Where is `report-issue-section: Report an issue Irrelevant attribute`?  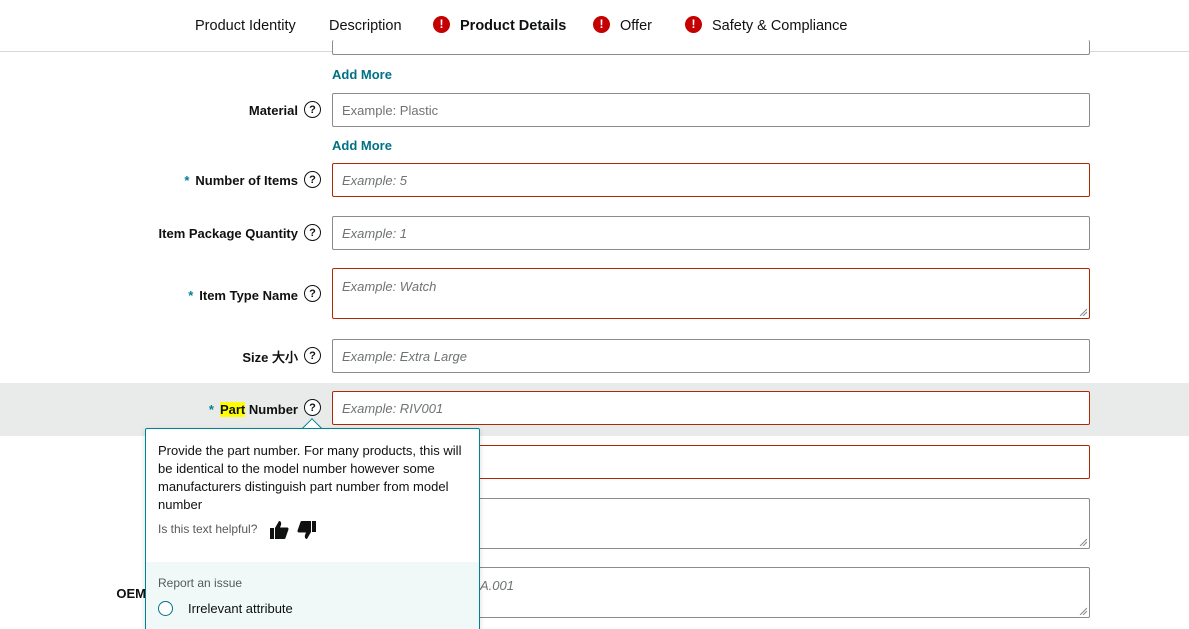
report-issue-section: Report an issue Irrelevant attribute is located at coordinates (312, 595).